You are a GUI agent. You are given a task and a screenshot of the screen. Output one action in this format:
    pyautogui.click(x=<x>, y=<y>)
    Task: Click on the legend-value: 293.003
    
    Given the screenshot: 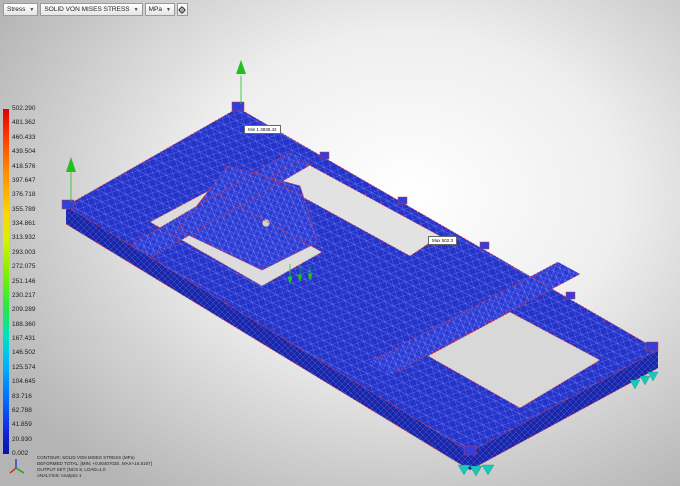 What is the action you would take?
    pyautogui.click(x=24, y=252)
    